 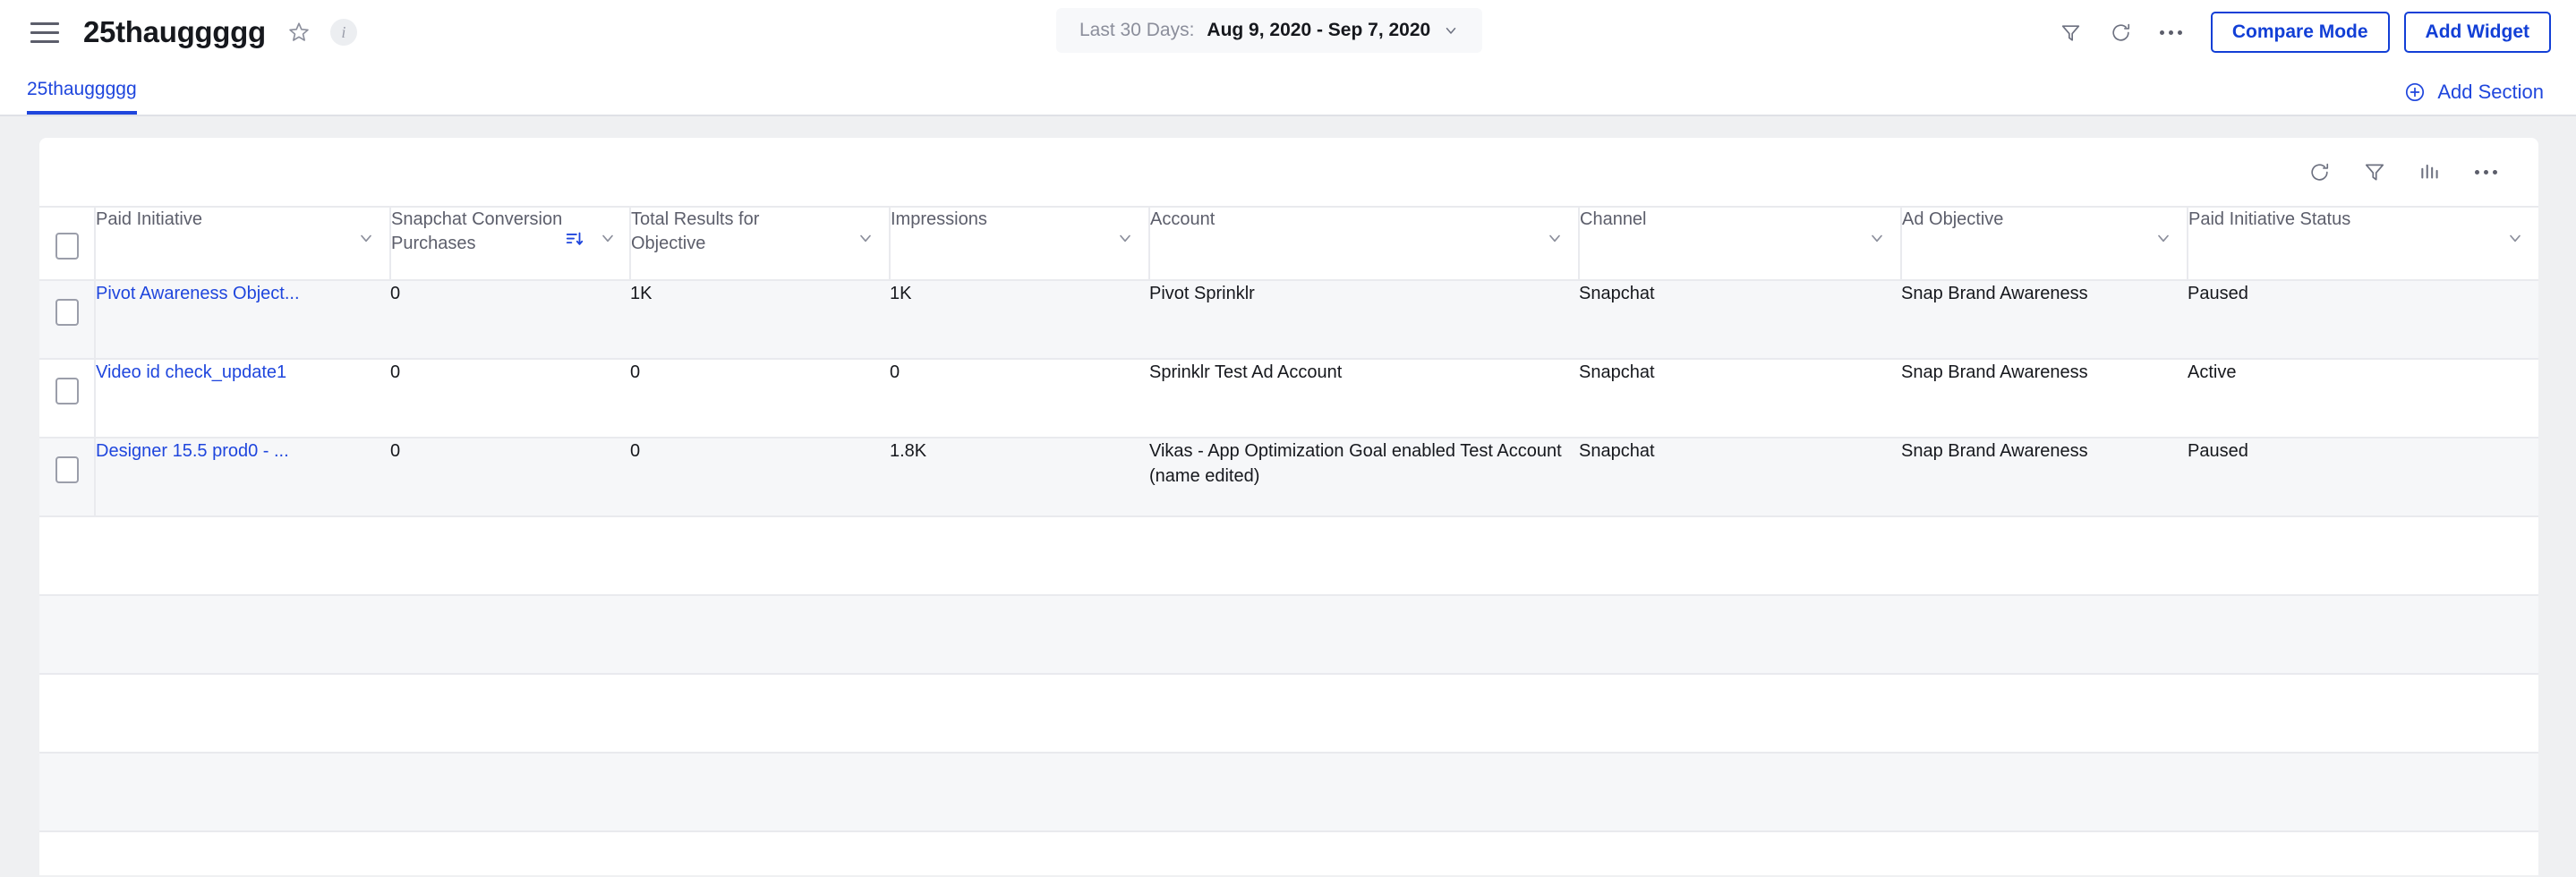 I want to click on cell-account: Sprinklr Test Ad Account, so click(x=1364, y=398).